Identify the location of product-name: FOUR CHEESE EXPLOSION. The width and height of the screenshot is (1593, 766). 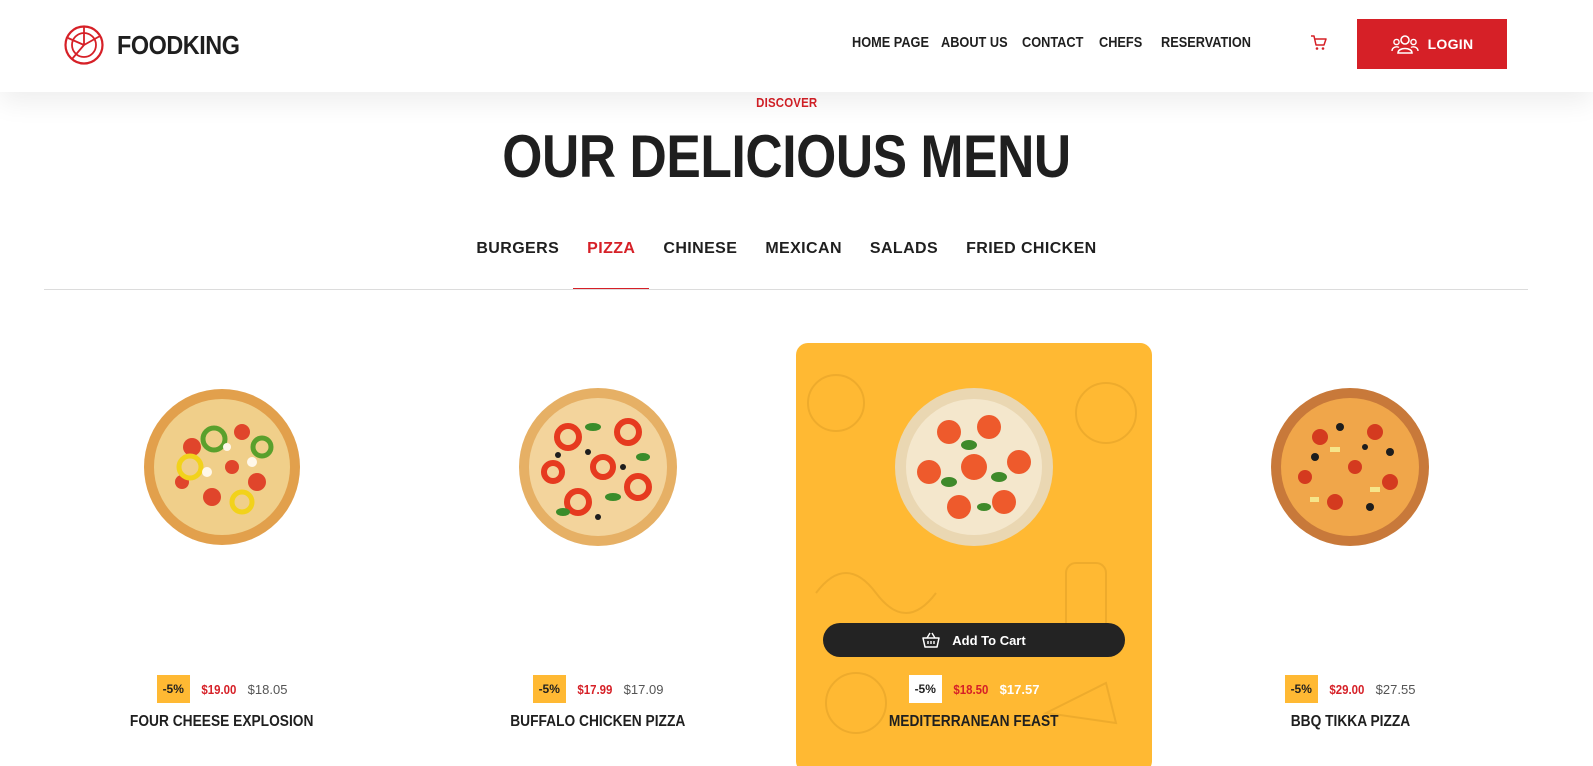
(222, 722).